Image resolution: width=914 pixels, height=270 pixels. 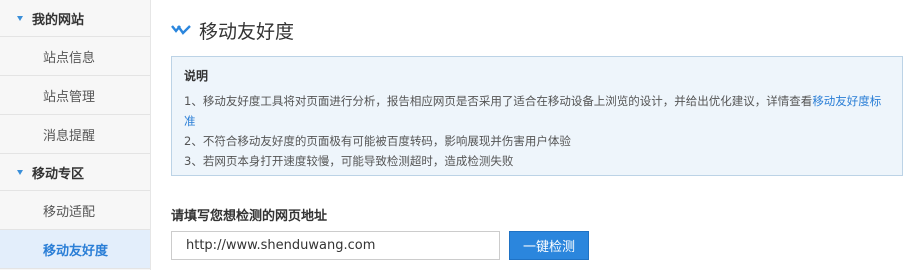 I want to click on url-input, so click(x=335, y=245).